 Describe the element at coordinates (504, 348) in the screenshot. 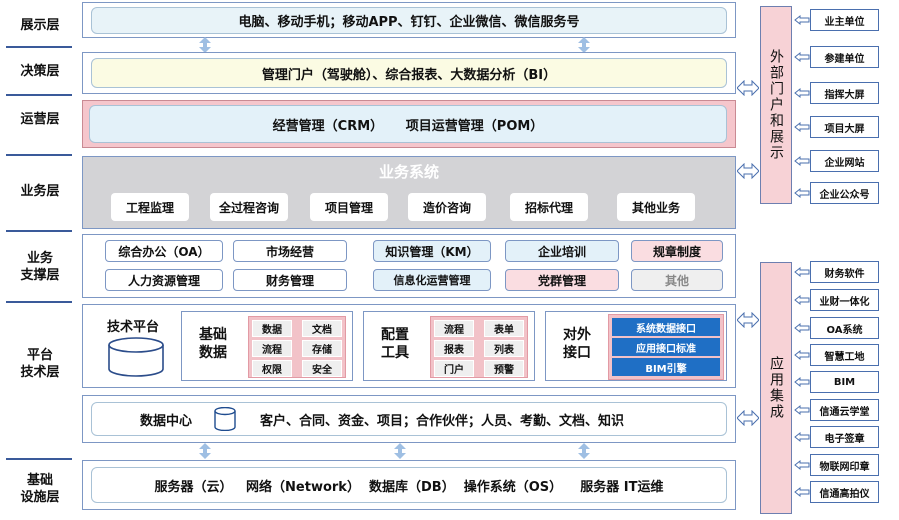

I see `platform-cell: 列表` at that location.